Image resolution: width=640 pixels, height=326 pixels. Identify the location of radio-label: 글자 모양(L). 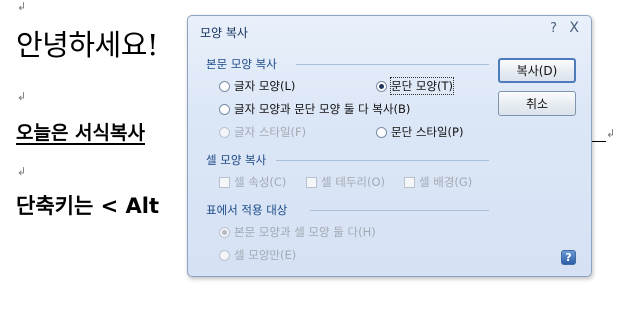
(265, 86).